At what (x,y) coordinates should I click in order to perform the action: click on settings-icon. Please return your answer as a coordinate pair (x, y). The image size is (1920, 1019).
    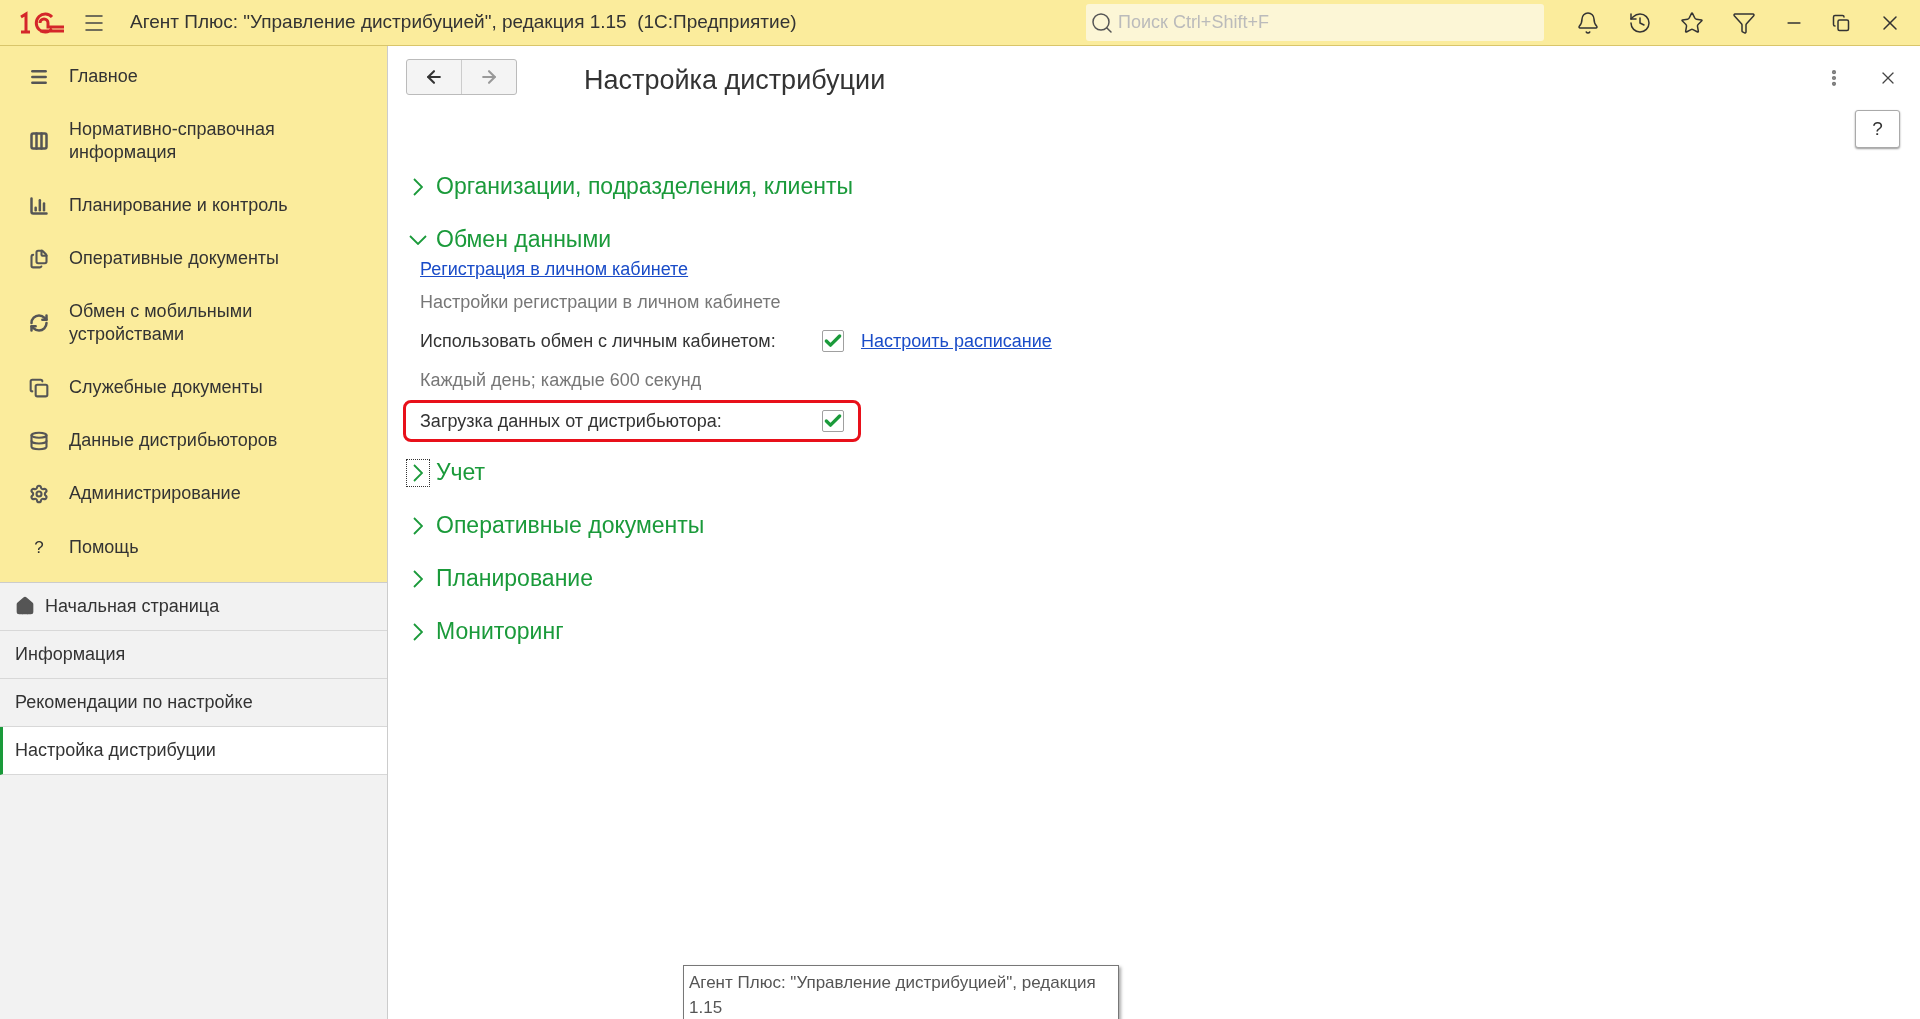
    Looking at the image, I should click on (39, 493).